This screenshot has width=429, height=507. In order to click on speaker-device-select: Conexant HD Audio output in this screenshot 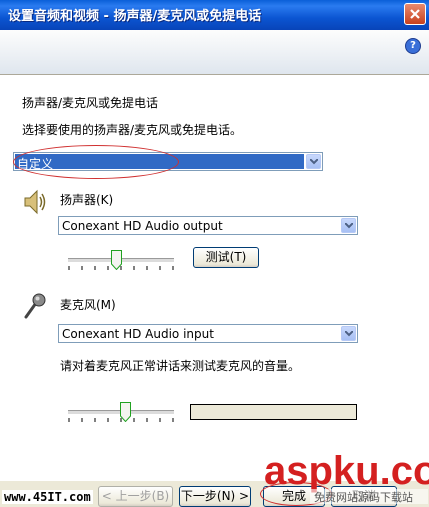, I will do `click(208, 225)`.